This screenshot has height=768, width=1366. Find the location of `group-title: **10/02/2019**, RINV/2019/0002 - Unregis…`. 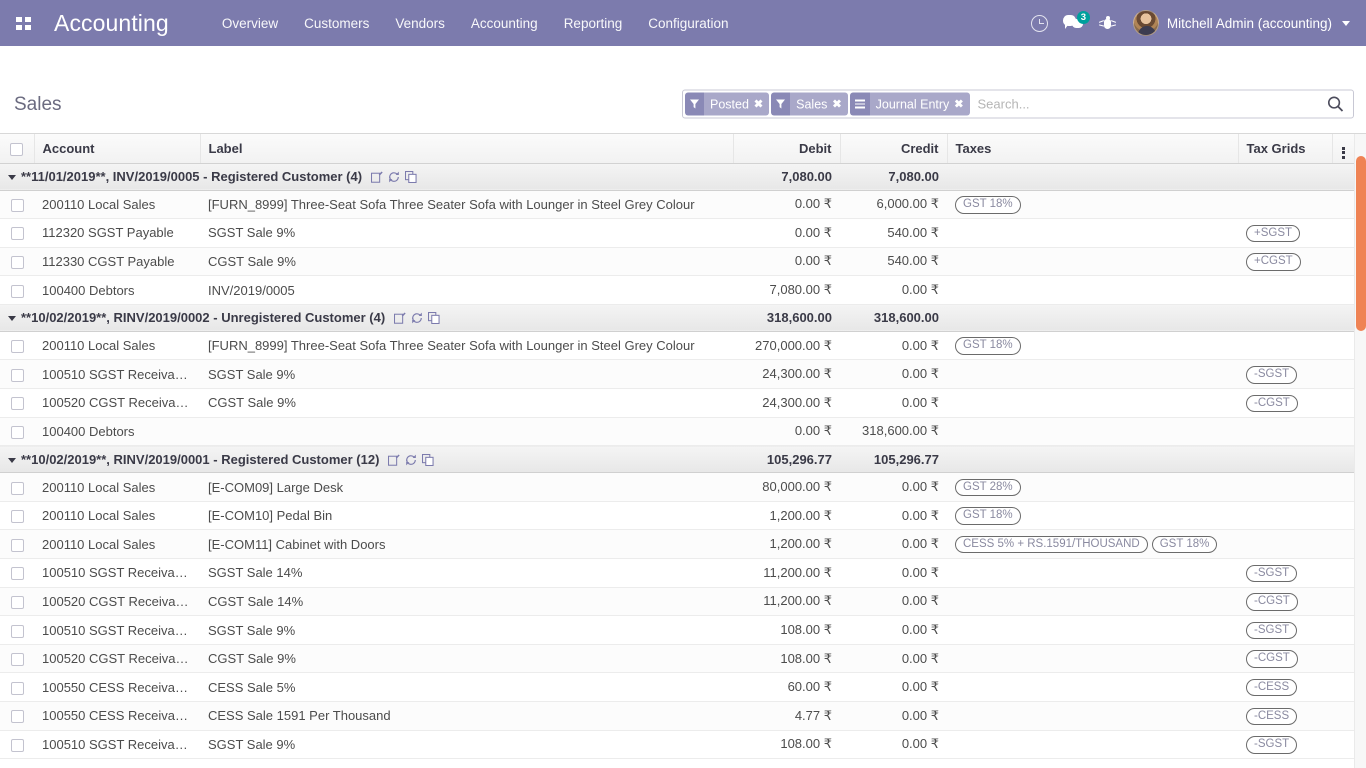

group-title: **10/02/2019**, RINV/2019/0002 - Unregis… is located at coordinates (366, 317).